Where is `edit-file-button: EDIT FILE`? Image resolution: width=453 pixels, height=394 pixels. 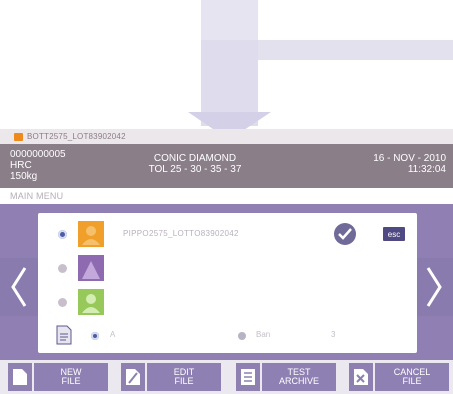
edit-file-button: EDIT FILE is located at coordinates (169, 377).